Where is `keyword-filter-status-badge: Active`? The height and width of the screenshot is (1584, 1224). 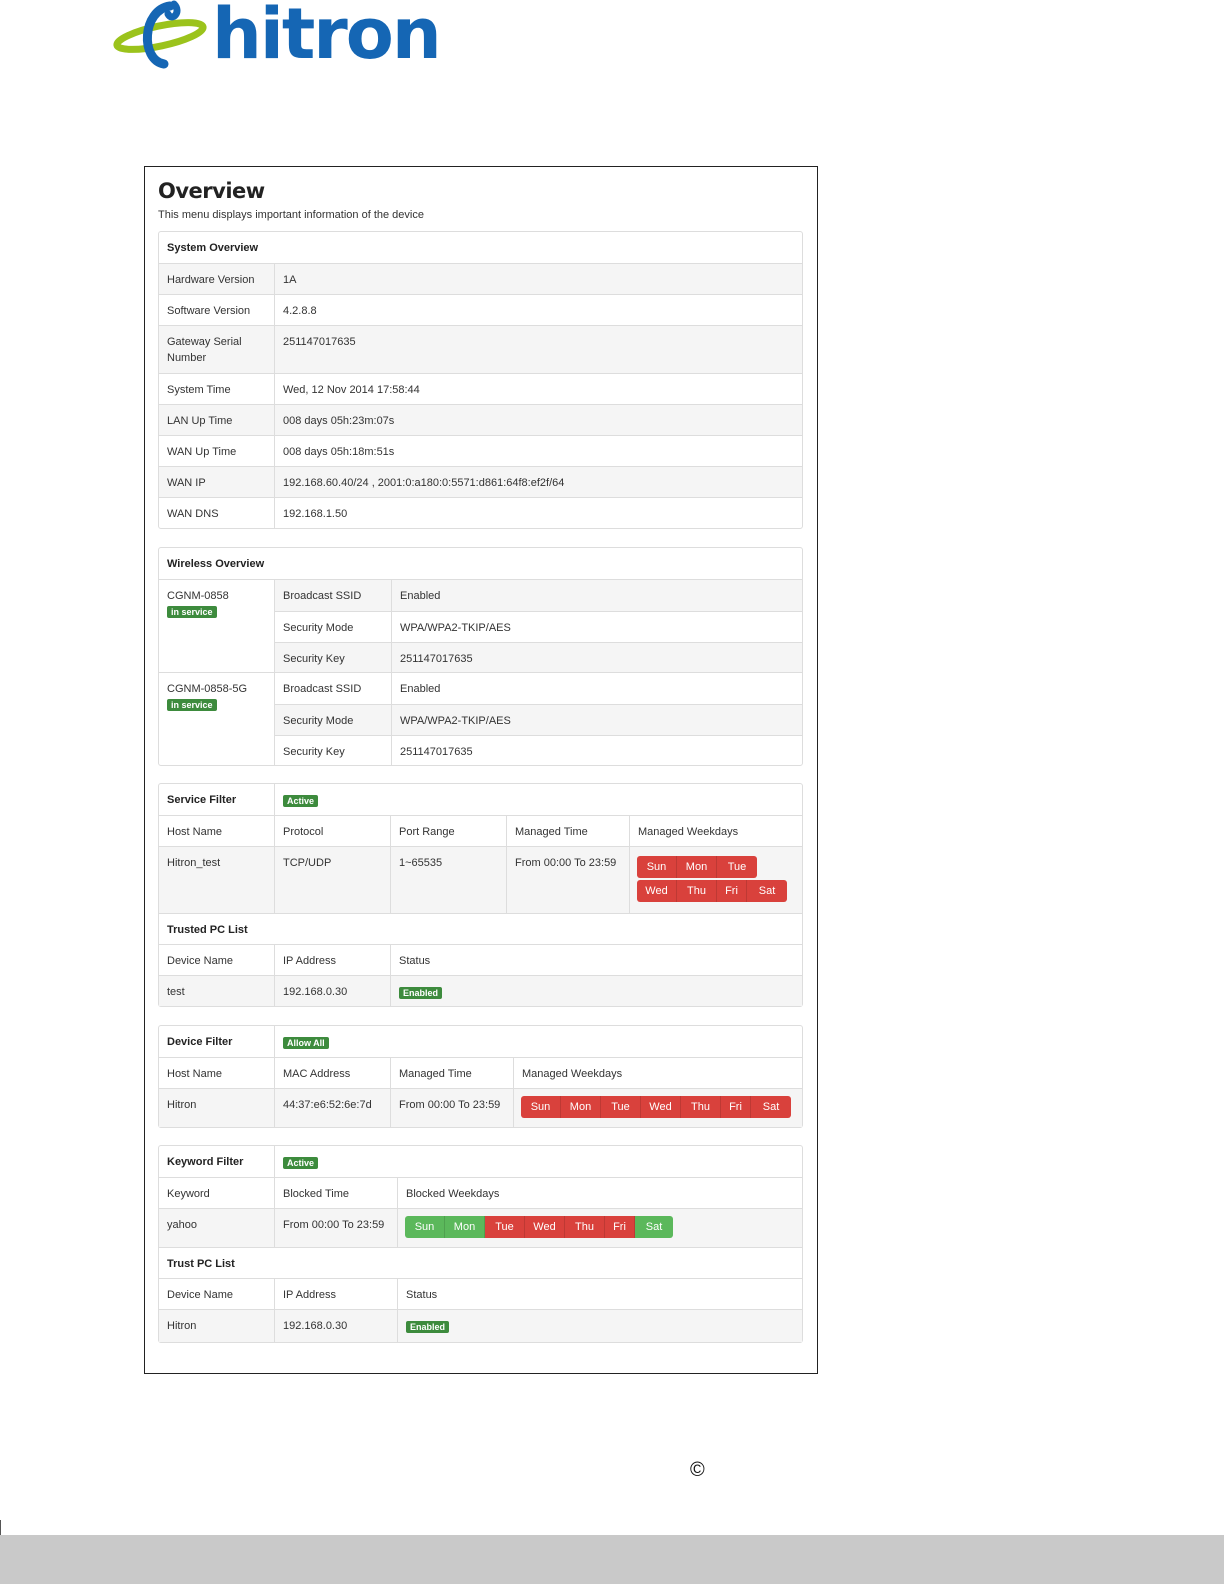
keyword-filter-status-badge: Active is located at coordinates (301, 1163).